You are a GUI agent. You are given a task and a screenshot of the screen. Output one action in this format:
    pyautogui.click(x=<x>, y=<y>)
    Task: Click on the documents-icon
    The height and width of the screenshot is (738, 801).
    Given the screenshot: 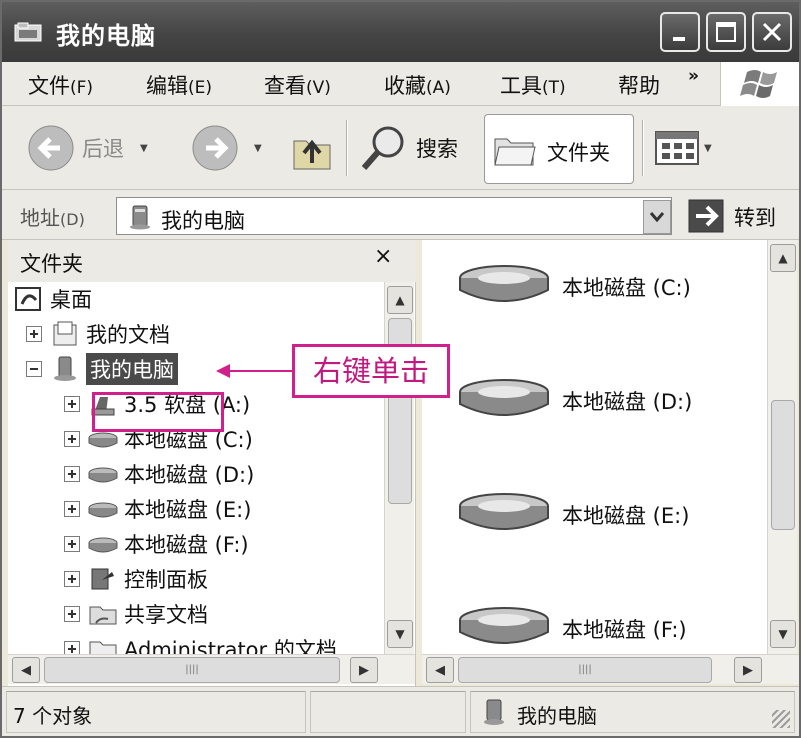 What is the action you would take?
    pyautogui.click(x=65, y=333)
    